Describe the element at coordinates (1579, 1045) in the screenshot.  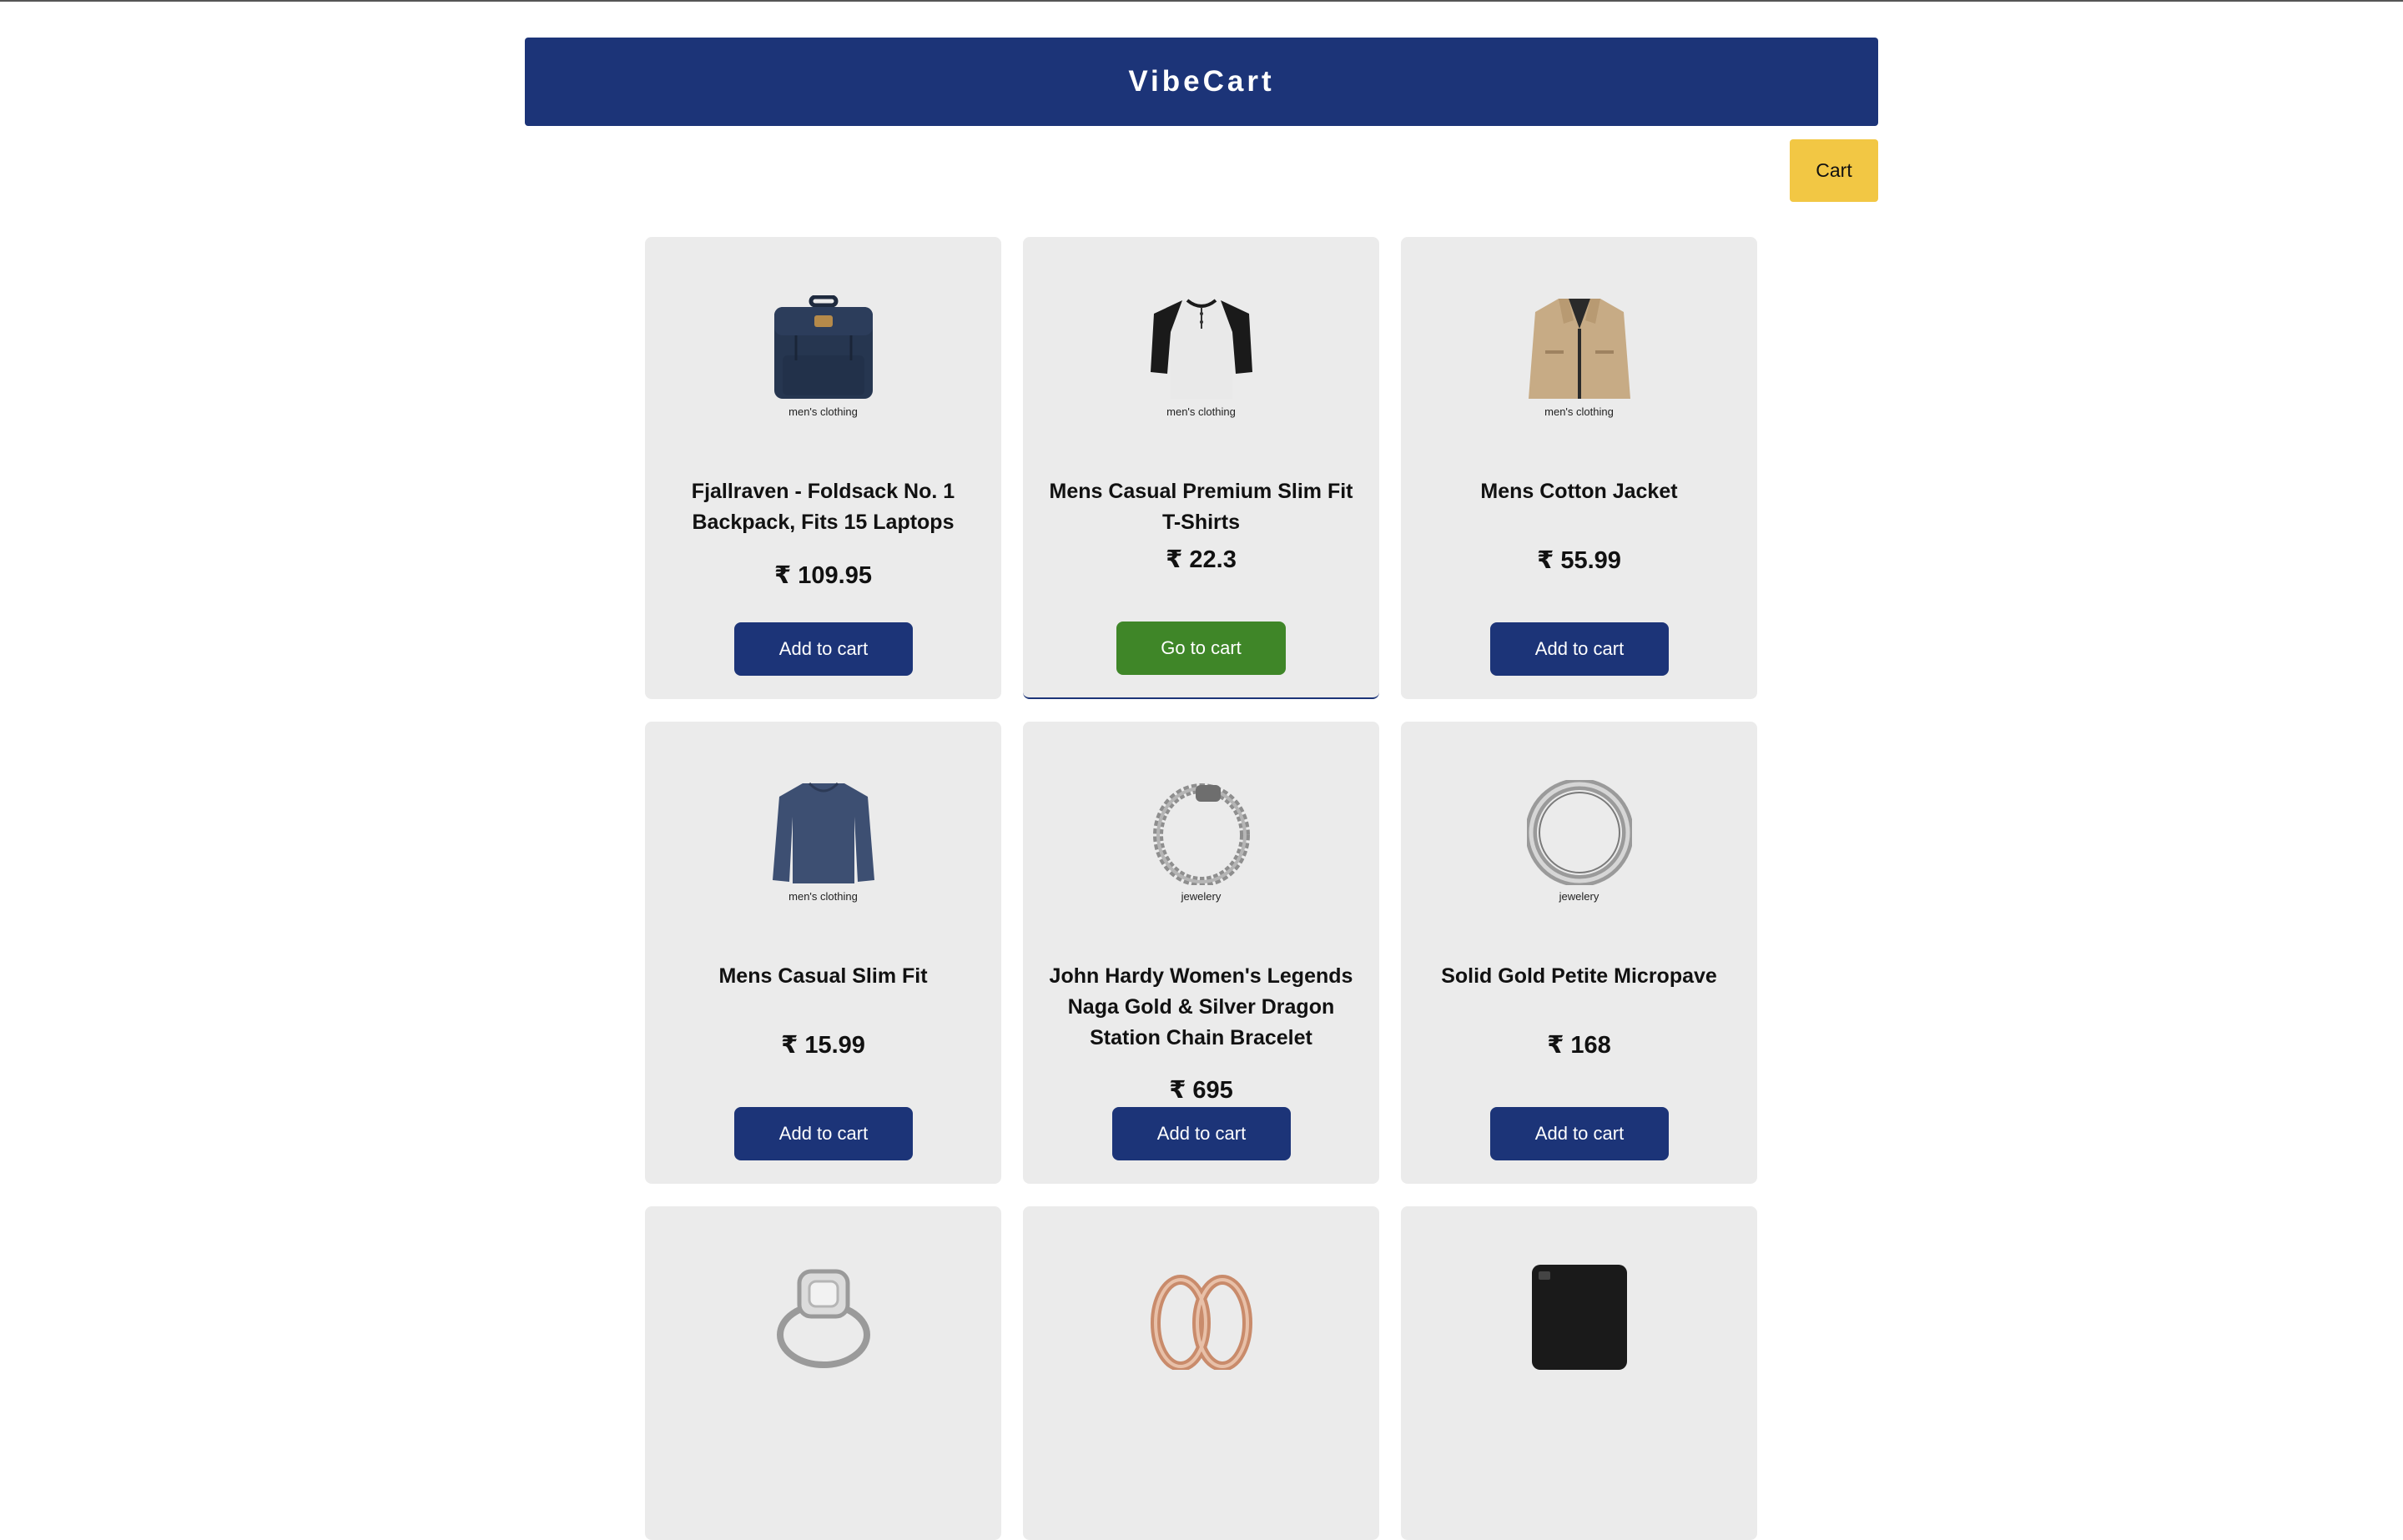
I see `product-price: ₹ 168` at that location.